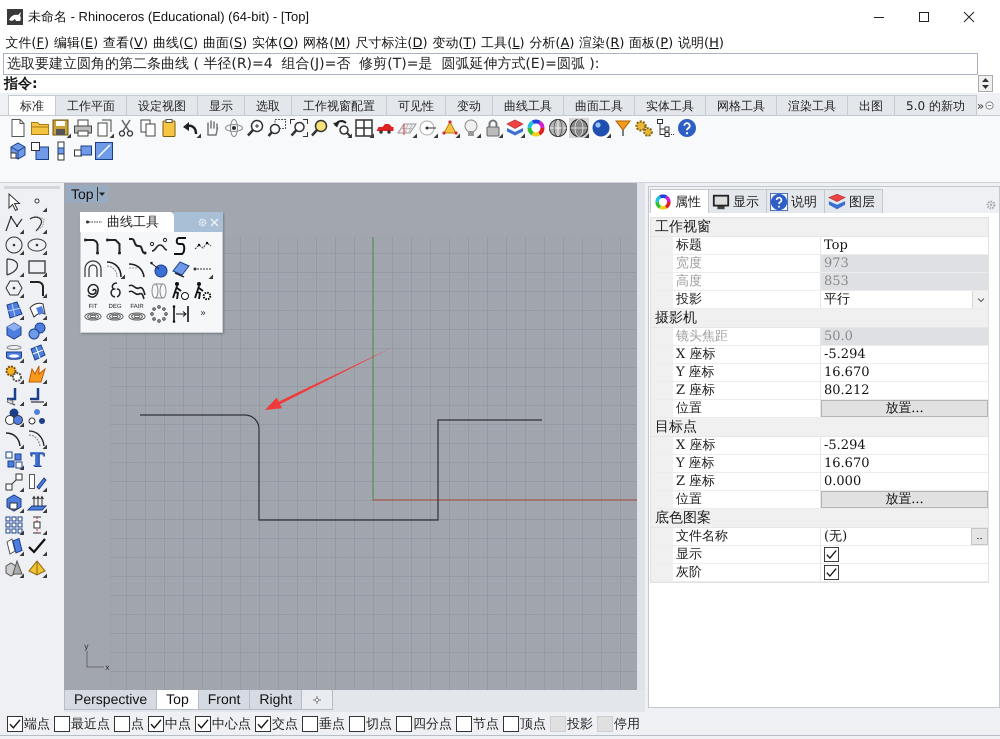 The width and height of the screenshot is (1000, 739). Describe the element at coordinates (979, 536) in the screenshot. I see `browse-button: ..` at that location.